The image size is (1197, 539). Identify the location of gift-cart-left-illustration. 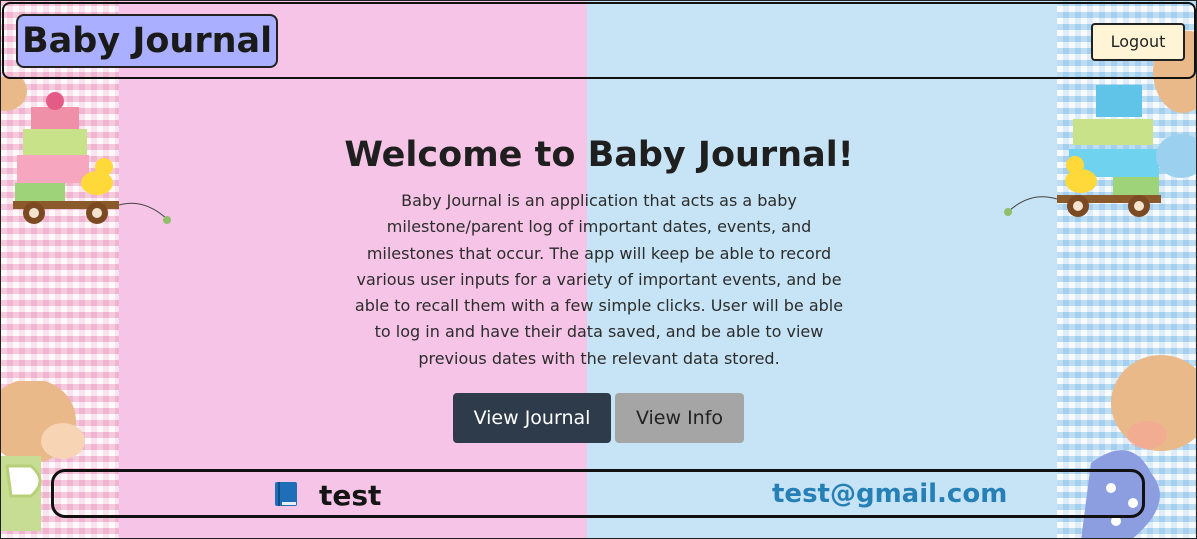
(92, 158).